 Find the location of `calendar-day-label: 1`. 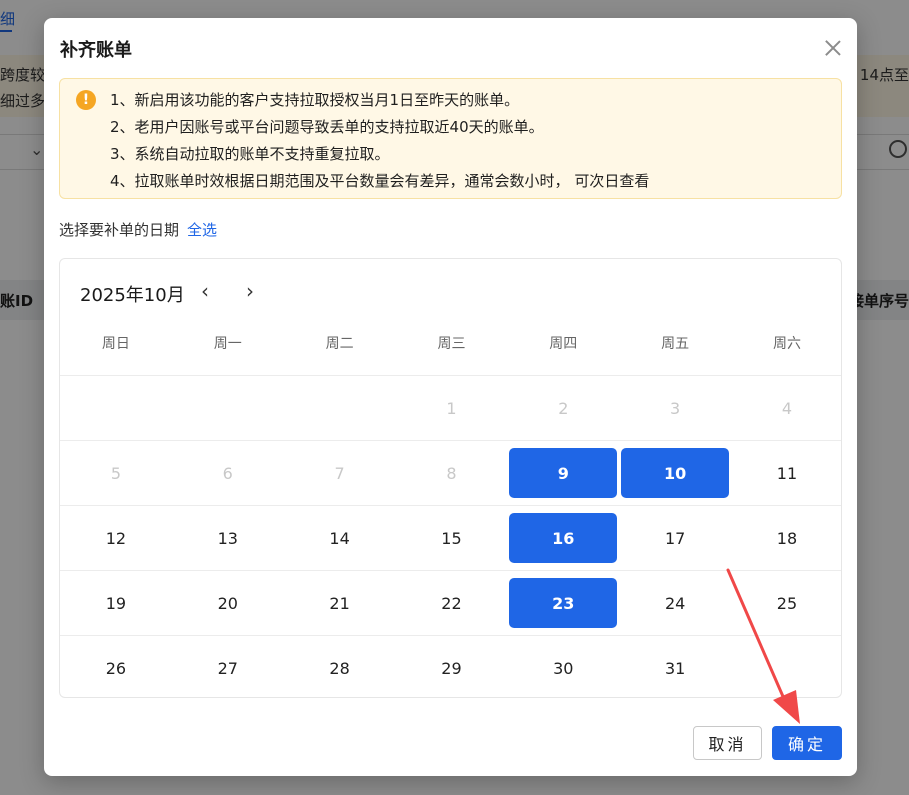

calendar-day-label: 1 is located at coordinates (451, 408).